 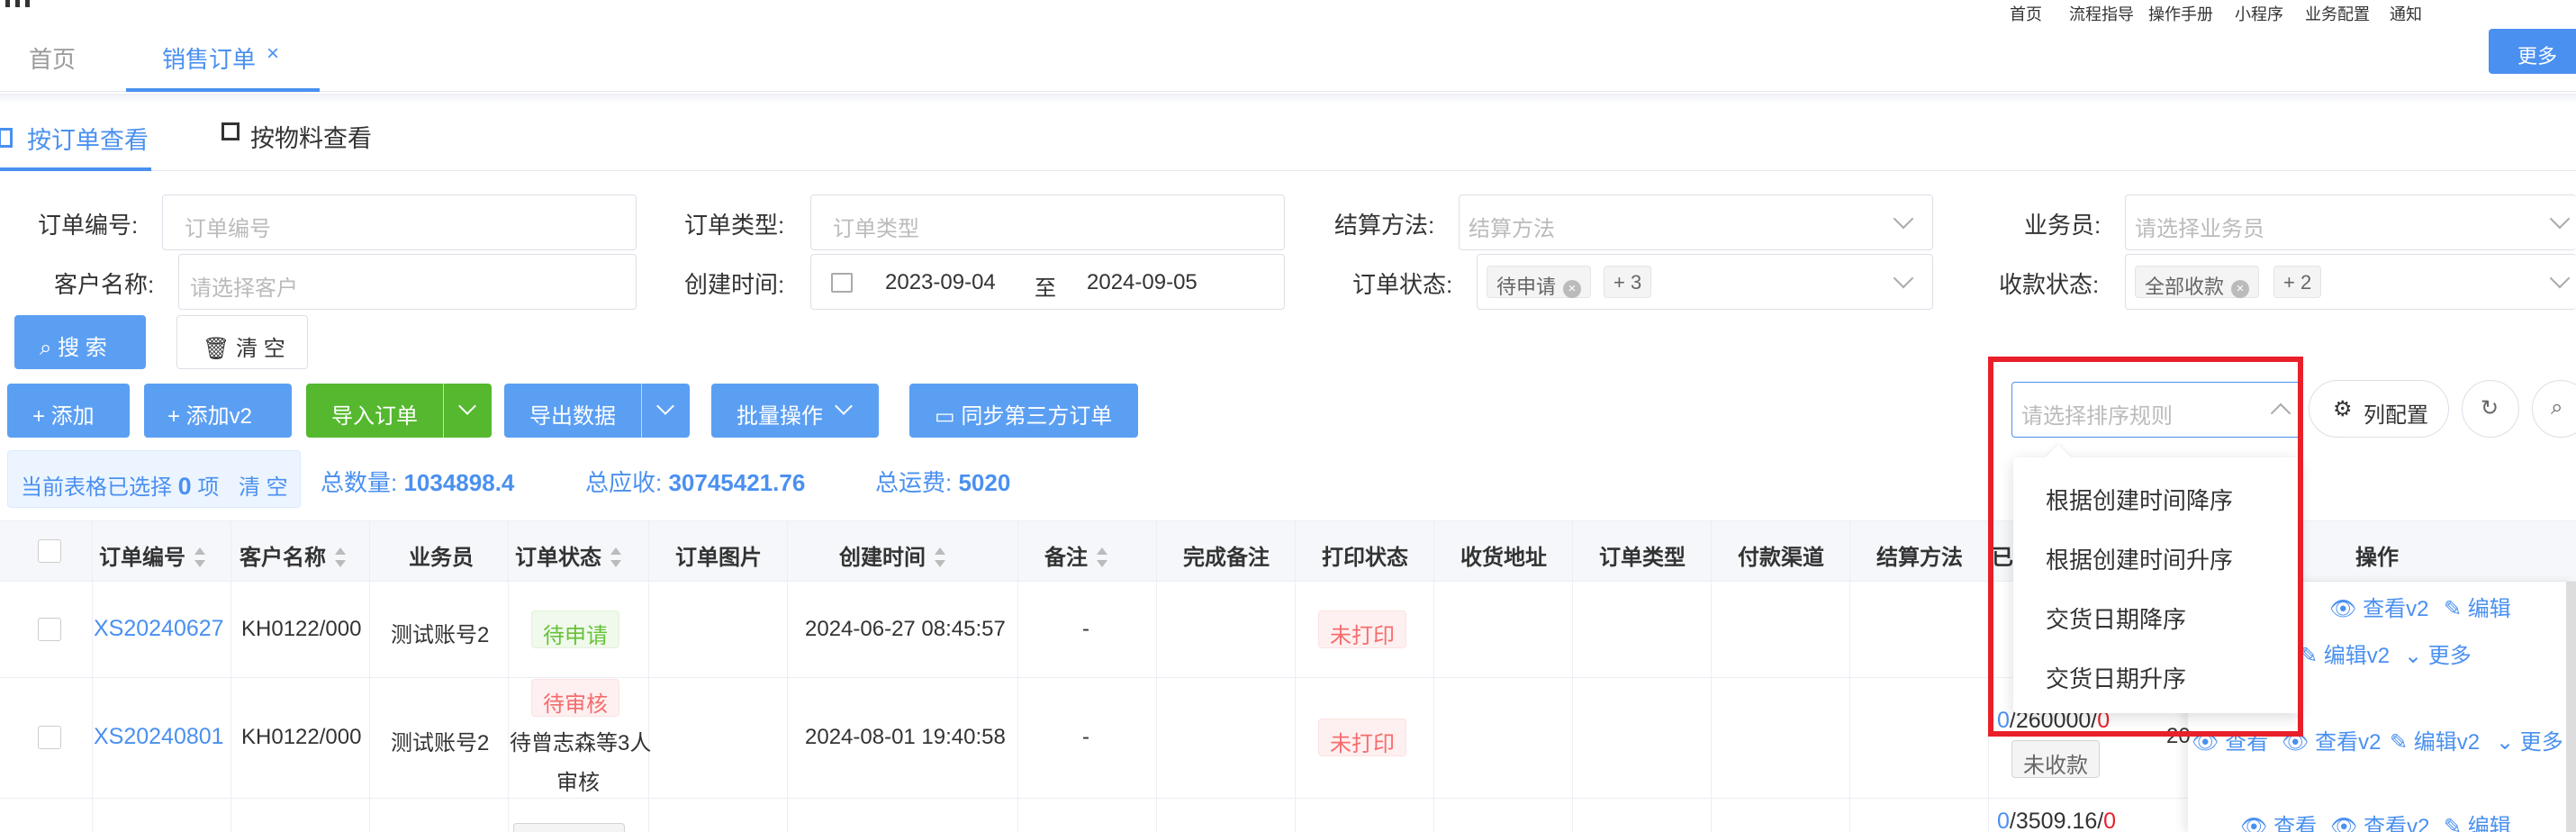 What do you see at coordinates (68, 411) in the screenshot?
I see `add-button: + 添加` at bounding box center [68, 411].